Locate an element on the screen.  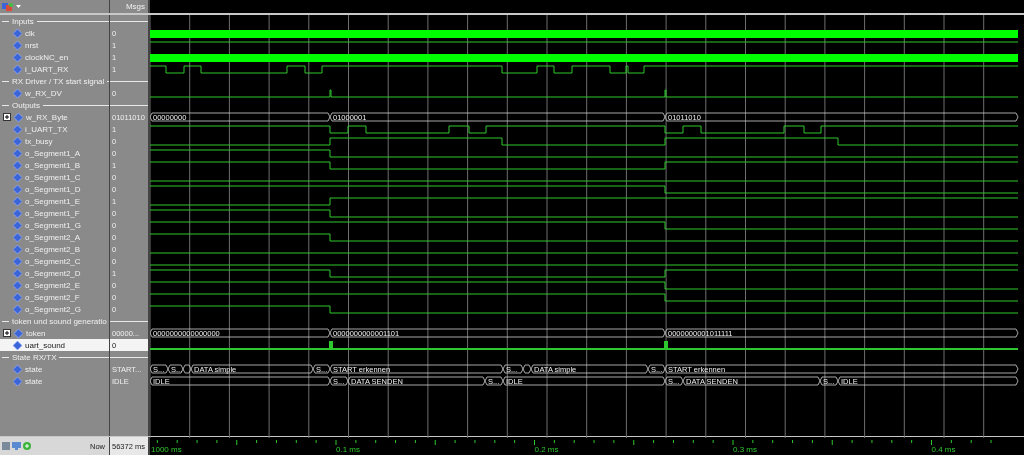
signal-name: o_Segment2_A is located at coordinates (53, 237).